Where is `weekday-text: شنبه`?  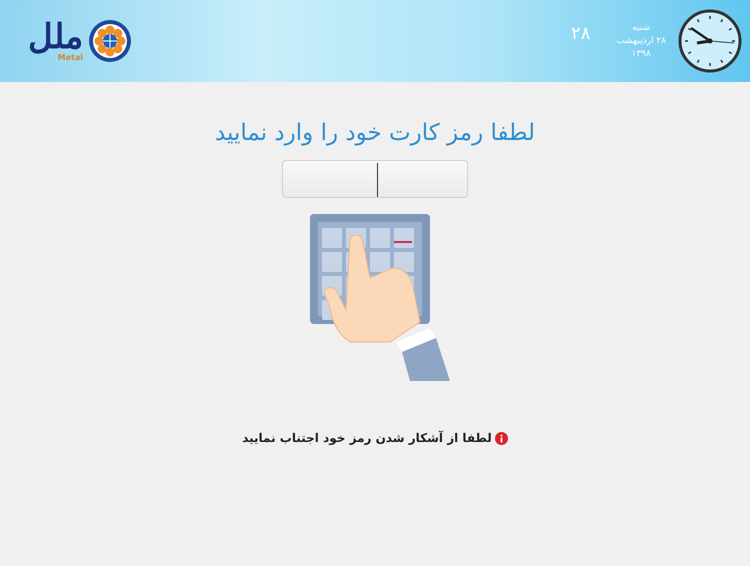
weekday-text: شنبه is located at coordinates (641, 28).